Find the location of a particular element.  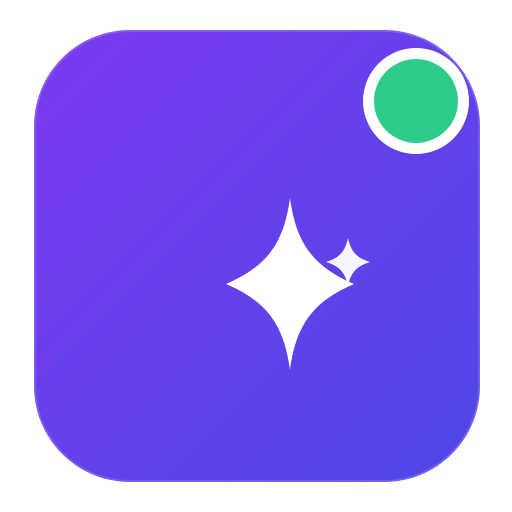

status-indicator is located at coordinates (416, 101).